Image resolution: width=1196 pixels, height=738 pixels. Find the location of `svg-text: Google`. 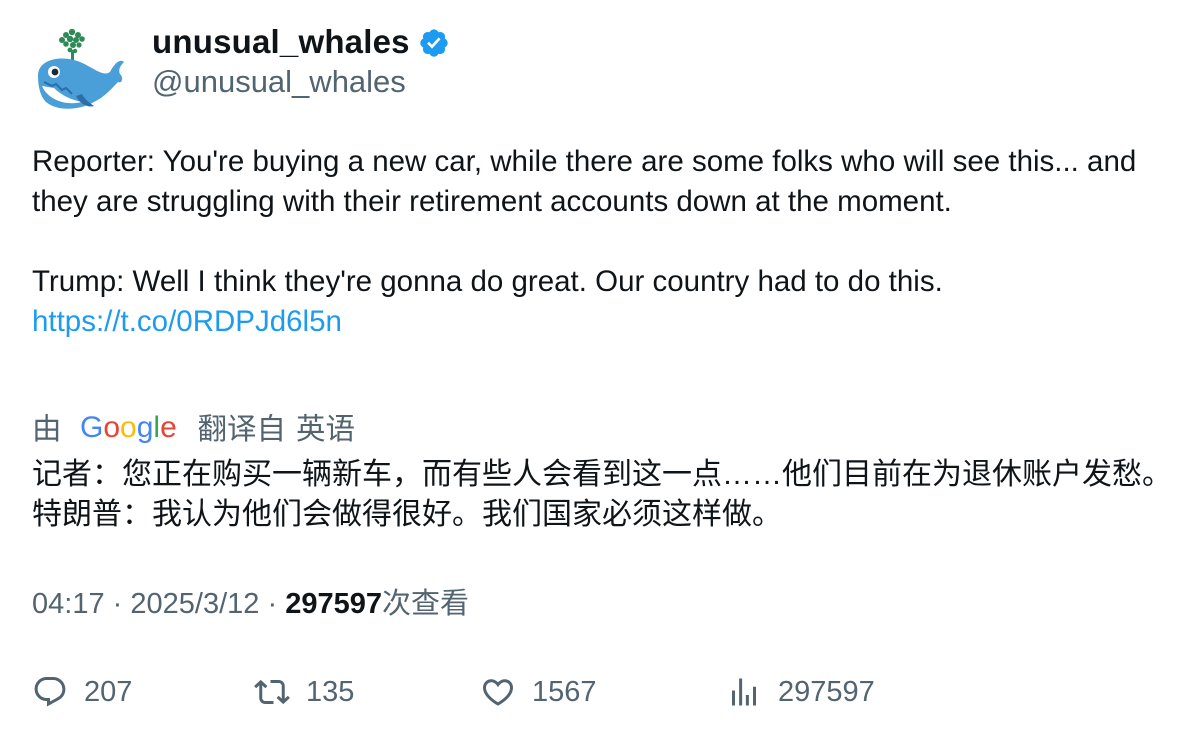

svg-text: Google is located at coordinates (128, 427).